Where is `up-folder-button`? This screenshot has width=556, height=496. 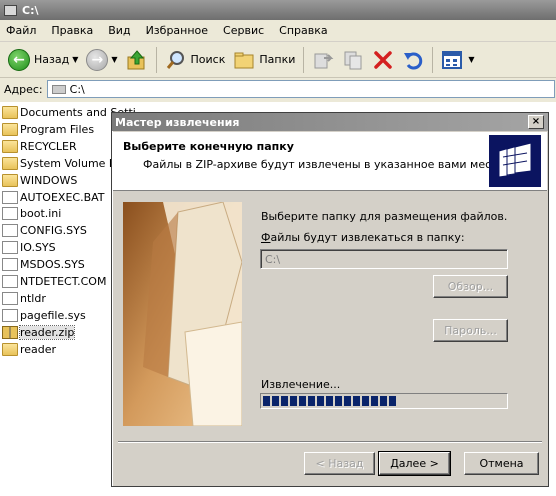
up-folder-button is located at coordinates (137, 60).